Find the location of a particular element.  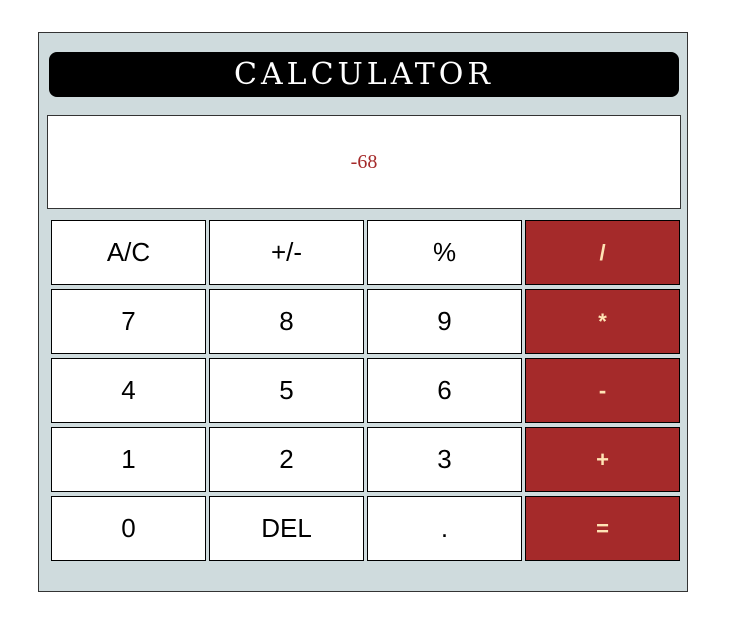

digit-9-button: 9 is located at coordinates (444, 321).